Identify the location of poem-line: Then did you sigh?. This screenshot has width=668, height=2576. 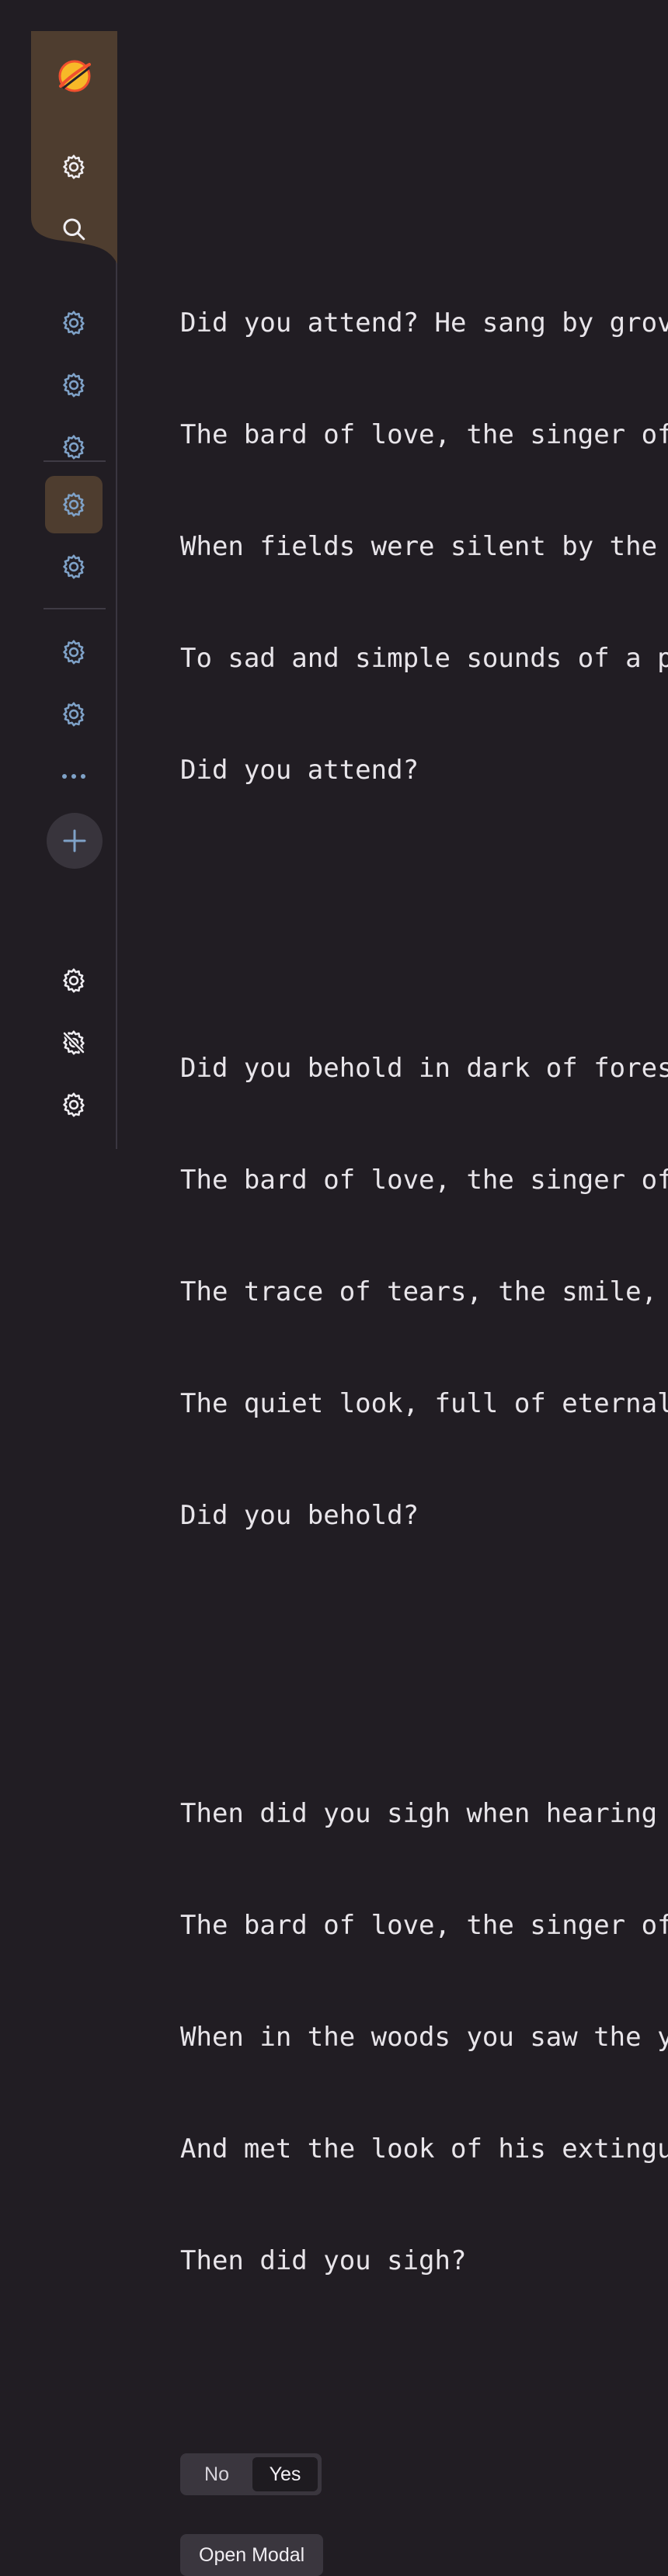
(323, 2260).